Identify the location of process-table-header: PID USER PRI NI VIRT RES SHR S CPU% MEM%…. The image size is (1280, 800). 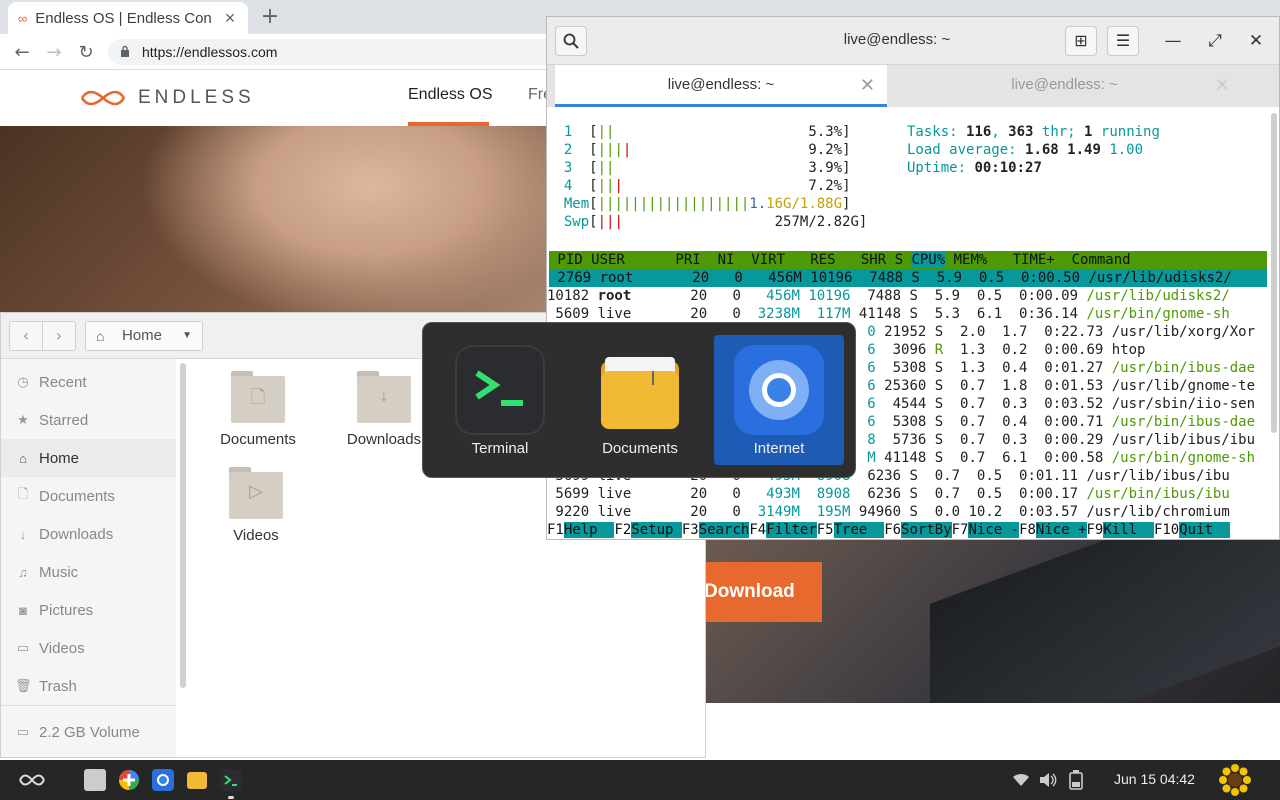
(908, 260).